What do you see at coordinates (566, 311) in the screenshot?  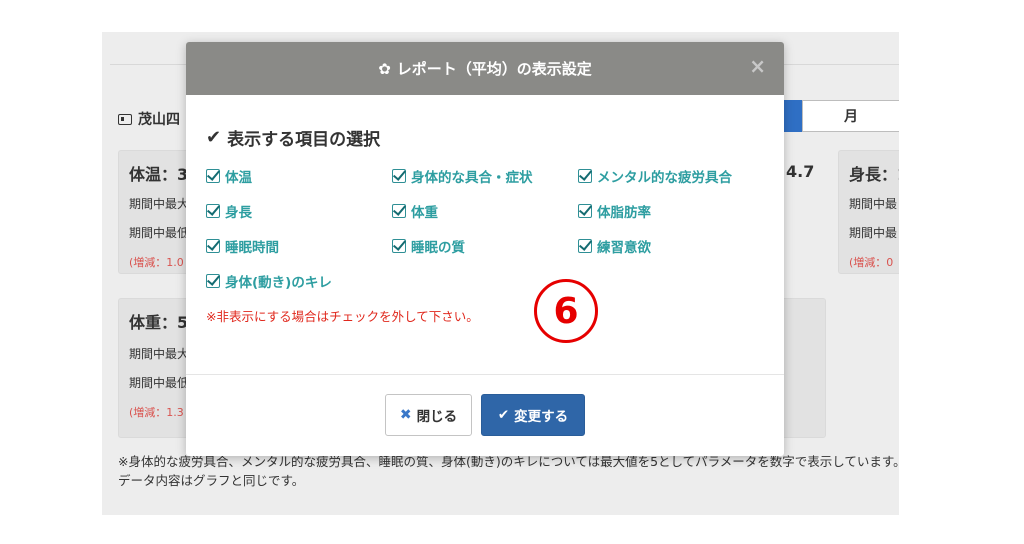 I see `annotation-number-badge: 6` at bounding box center [566, 311].